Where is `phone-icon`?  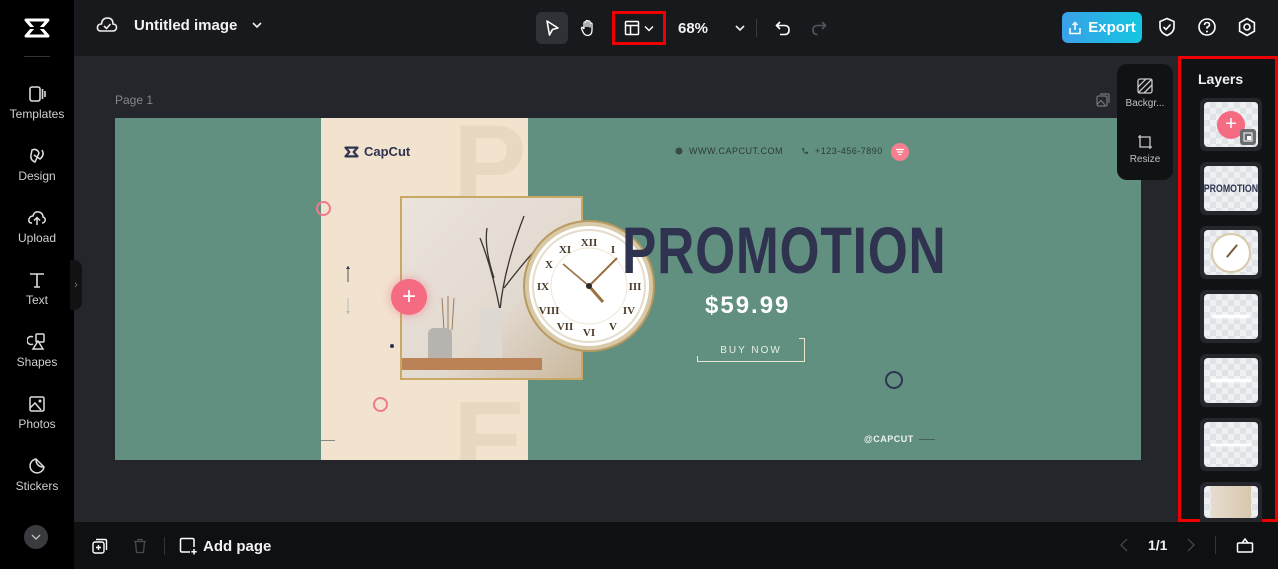 phone-icon is located at coordinates (805, 151).